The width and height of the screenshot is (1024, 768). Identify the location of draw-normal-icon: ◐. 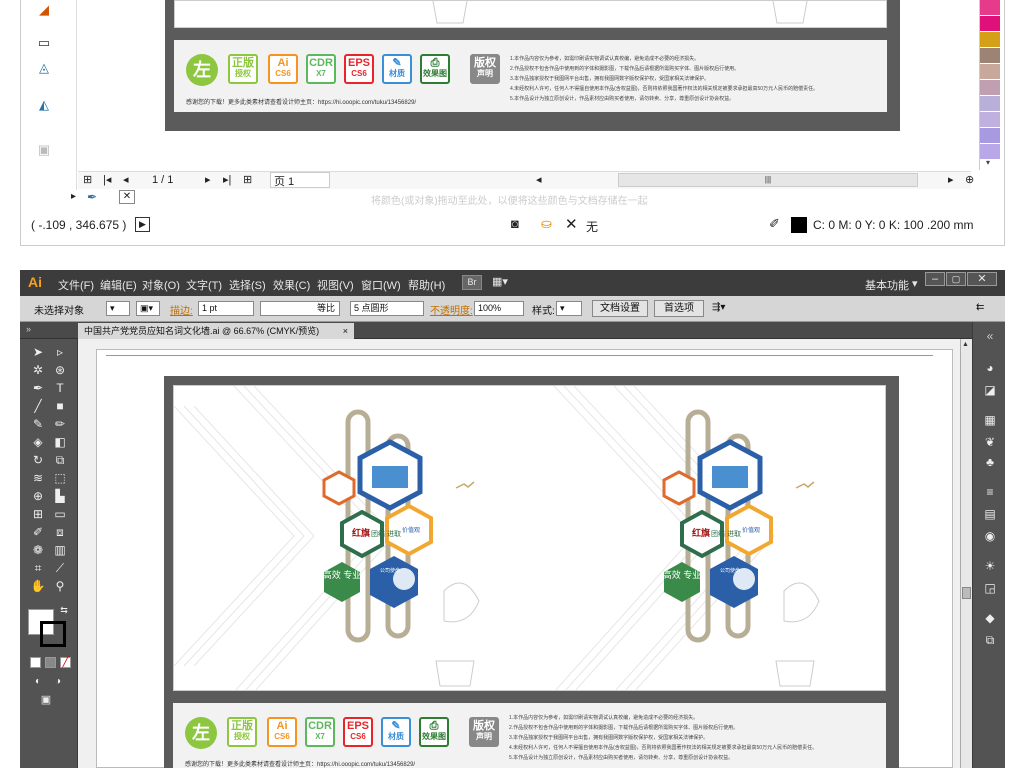
(38, 682).